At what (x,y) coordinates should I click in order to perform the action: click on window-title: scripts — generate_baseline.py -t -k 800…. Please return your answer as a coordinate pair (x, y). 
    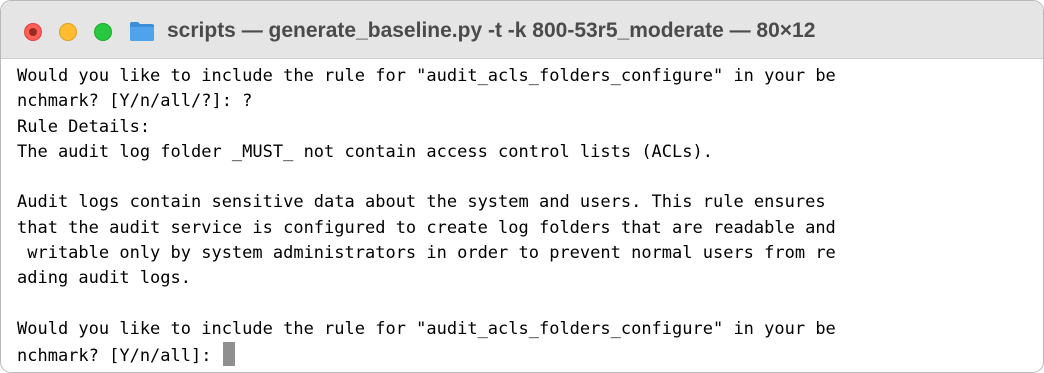
    Looking at the image, I should click on (472, 31).